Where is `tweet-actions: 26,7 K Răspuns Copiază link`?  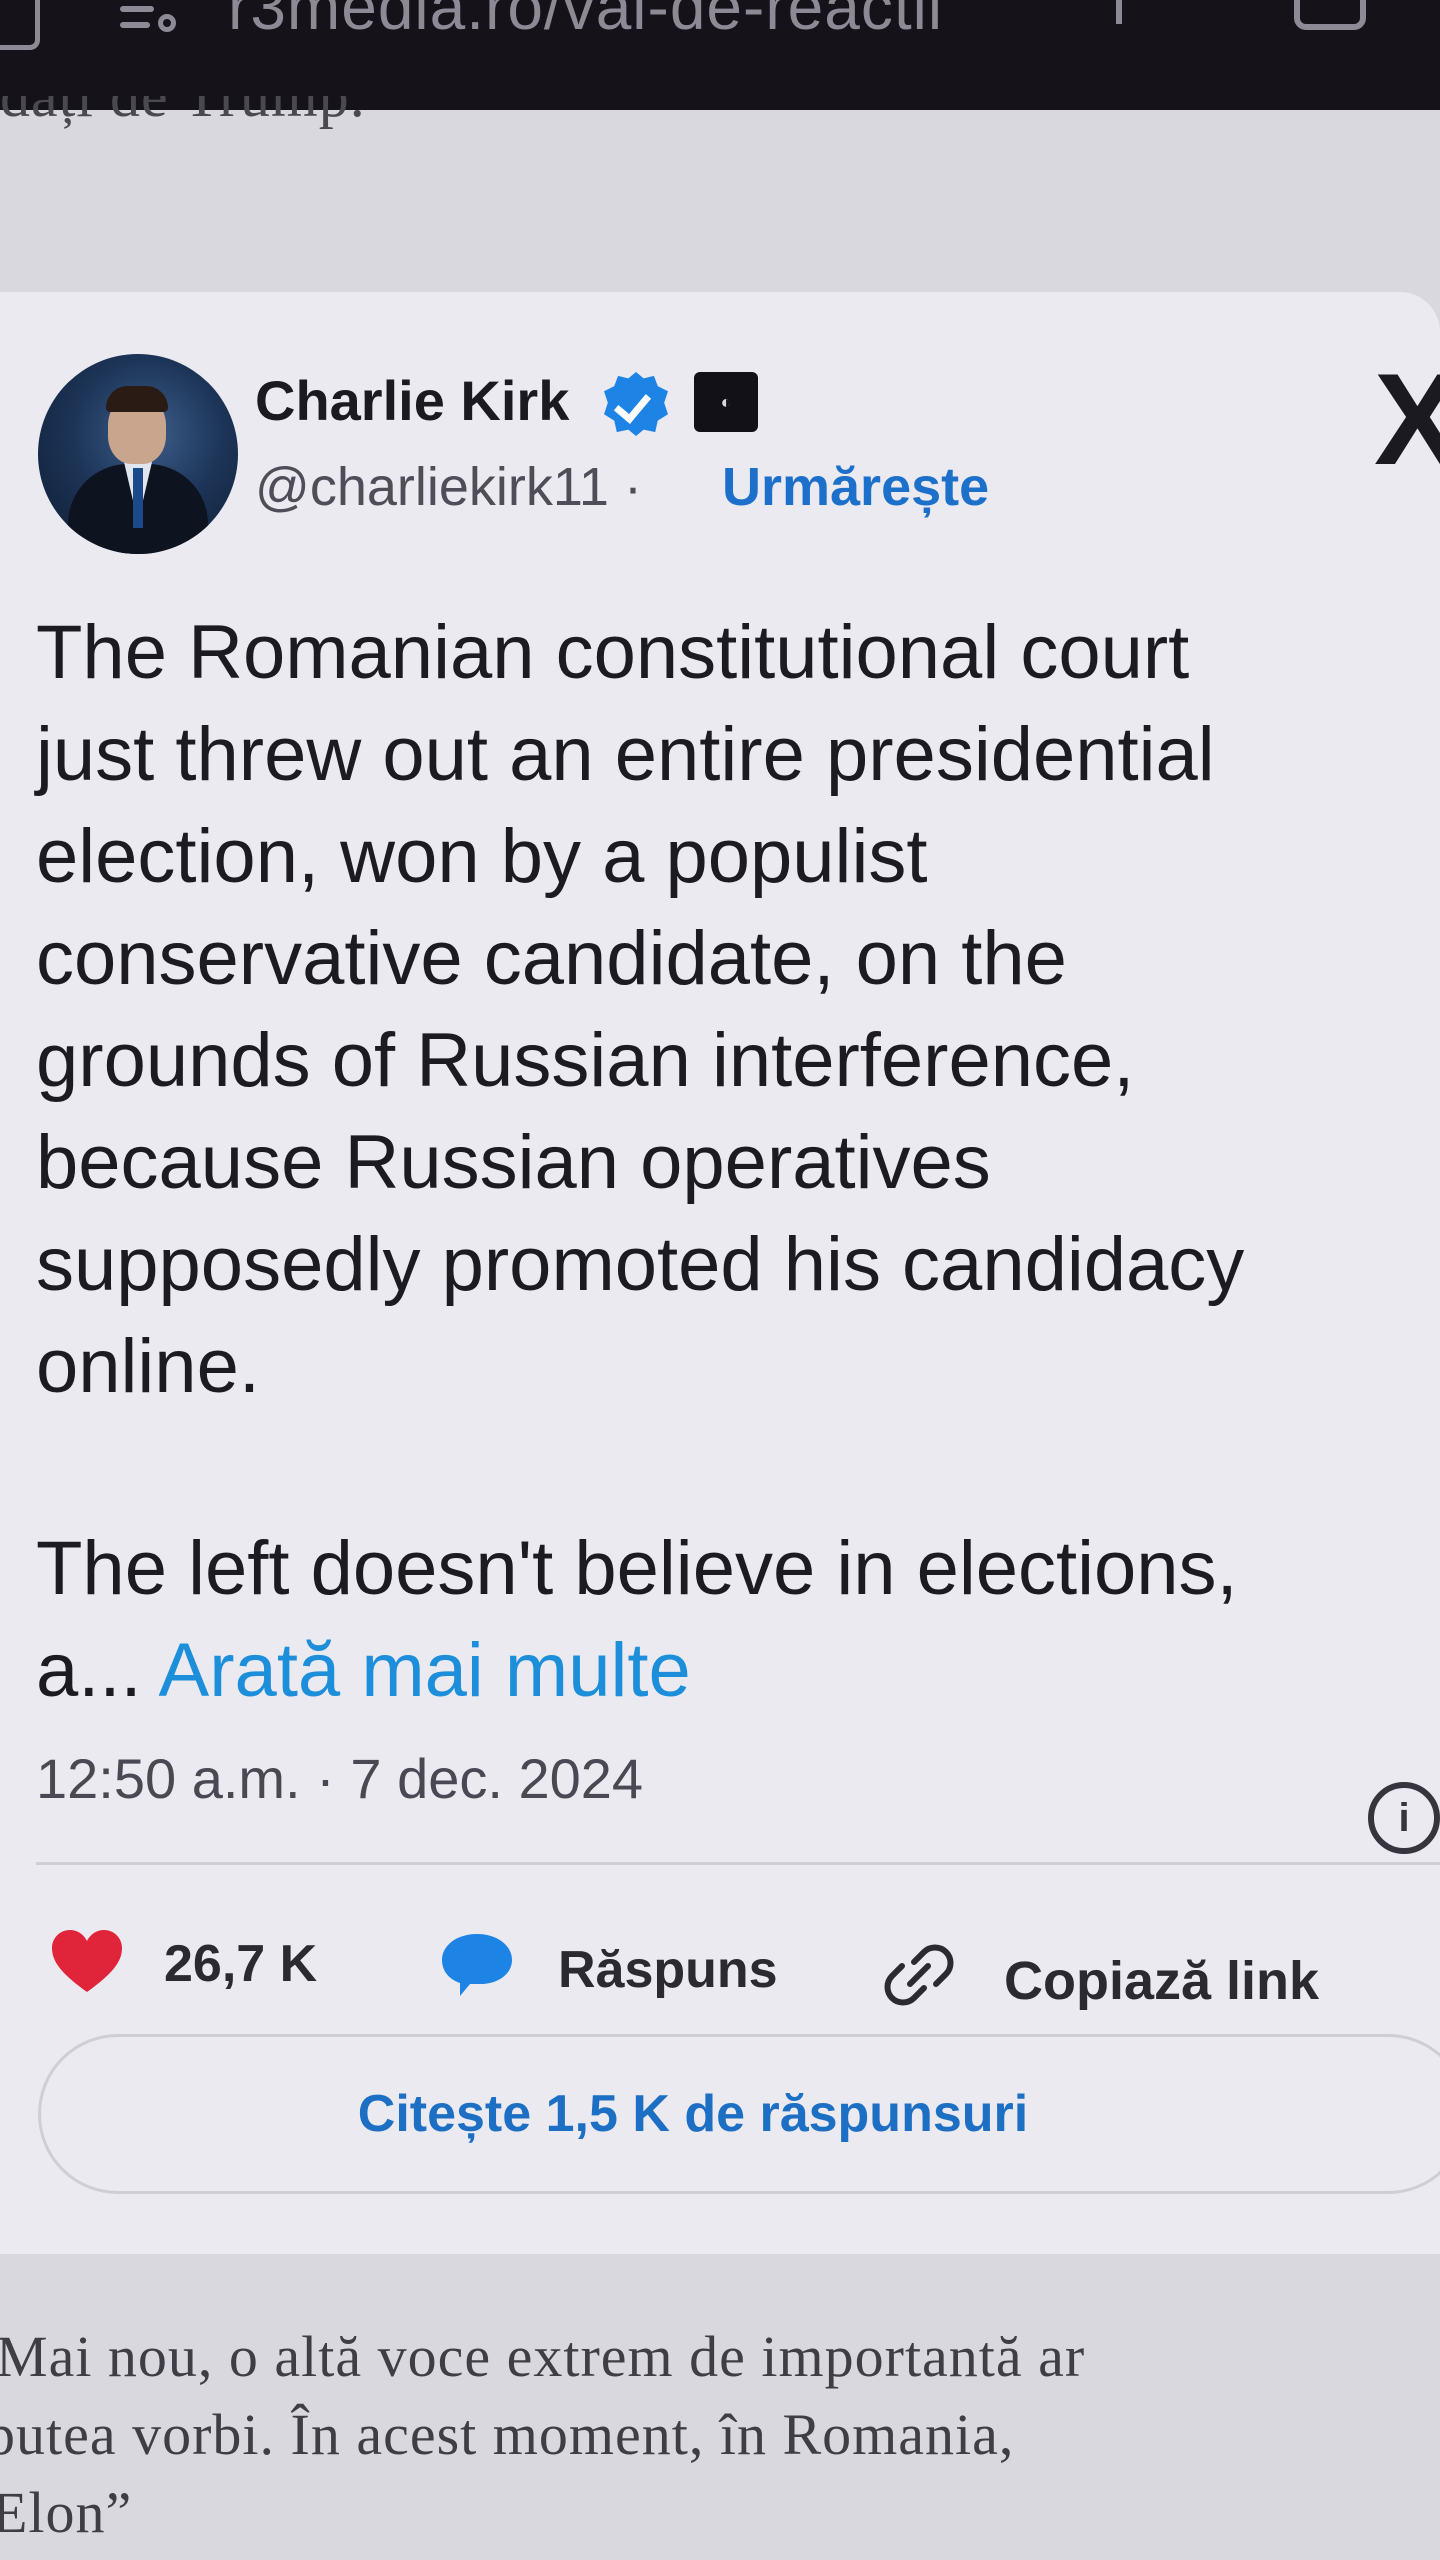 tweet-actions: 26,7 K Răspuns Copiază link is located at coordinates (720, 1970).